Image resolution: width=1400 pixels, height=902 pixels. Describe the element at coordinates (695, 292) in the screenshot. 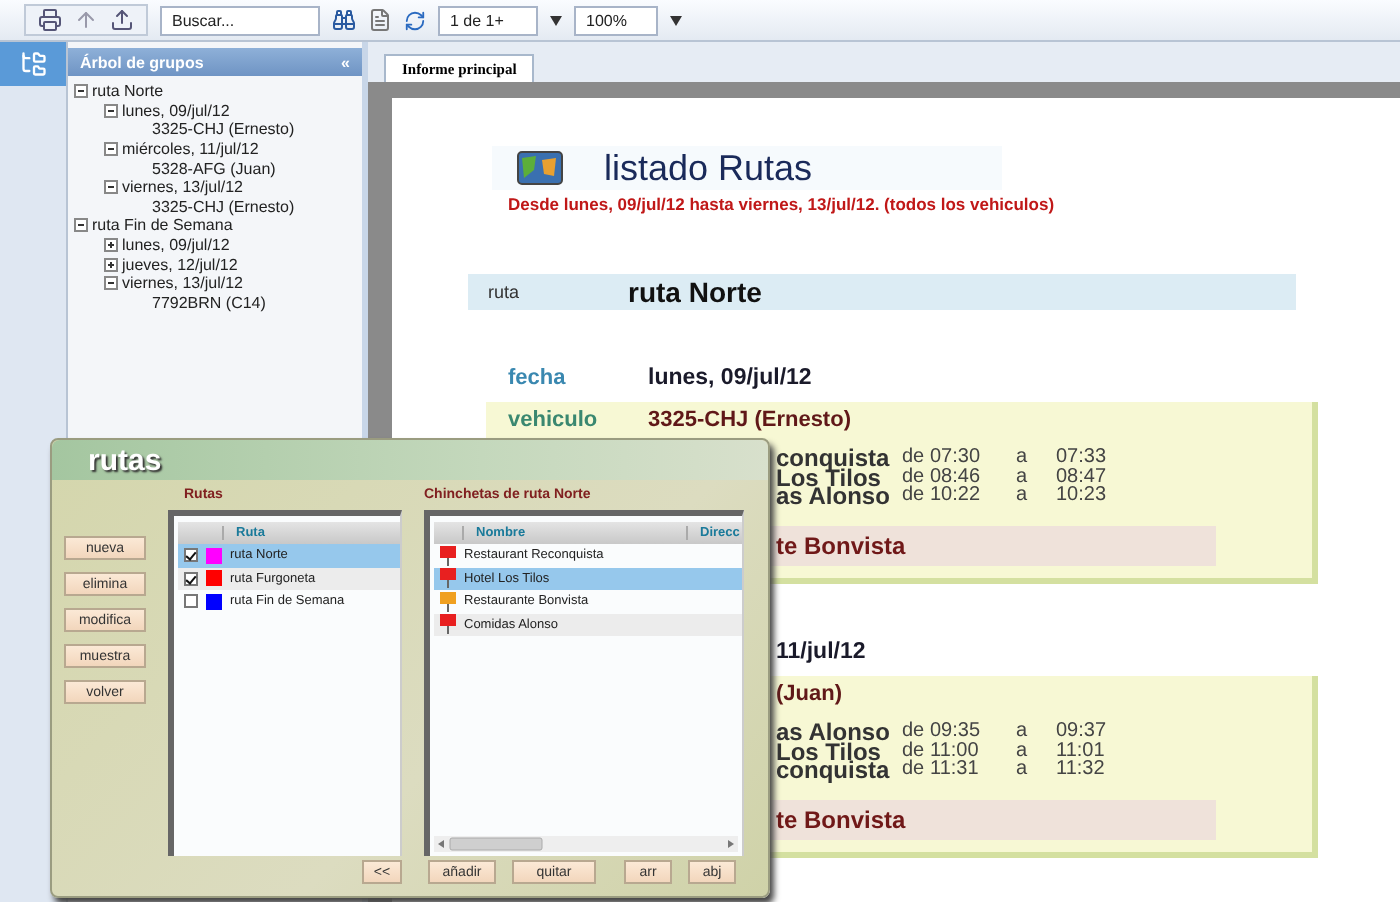

I see `route-name: ruta Norte` at that location.